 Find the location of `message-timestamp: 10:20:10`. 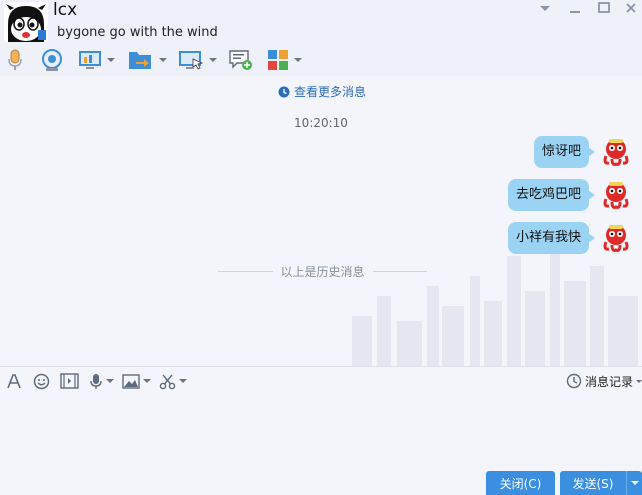

message-timestamp: 10:20:10 is located at coordinates (321, 123).